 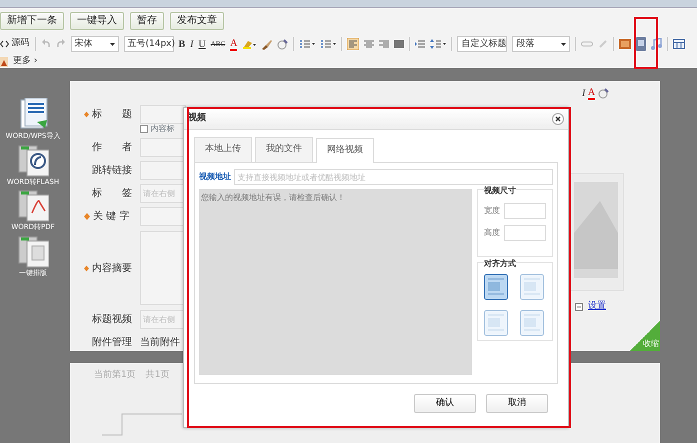 I want to click on figure-icon, so click(x=4, y=61).